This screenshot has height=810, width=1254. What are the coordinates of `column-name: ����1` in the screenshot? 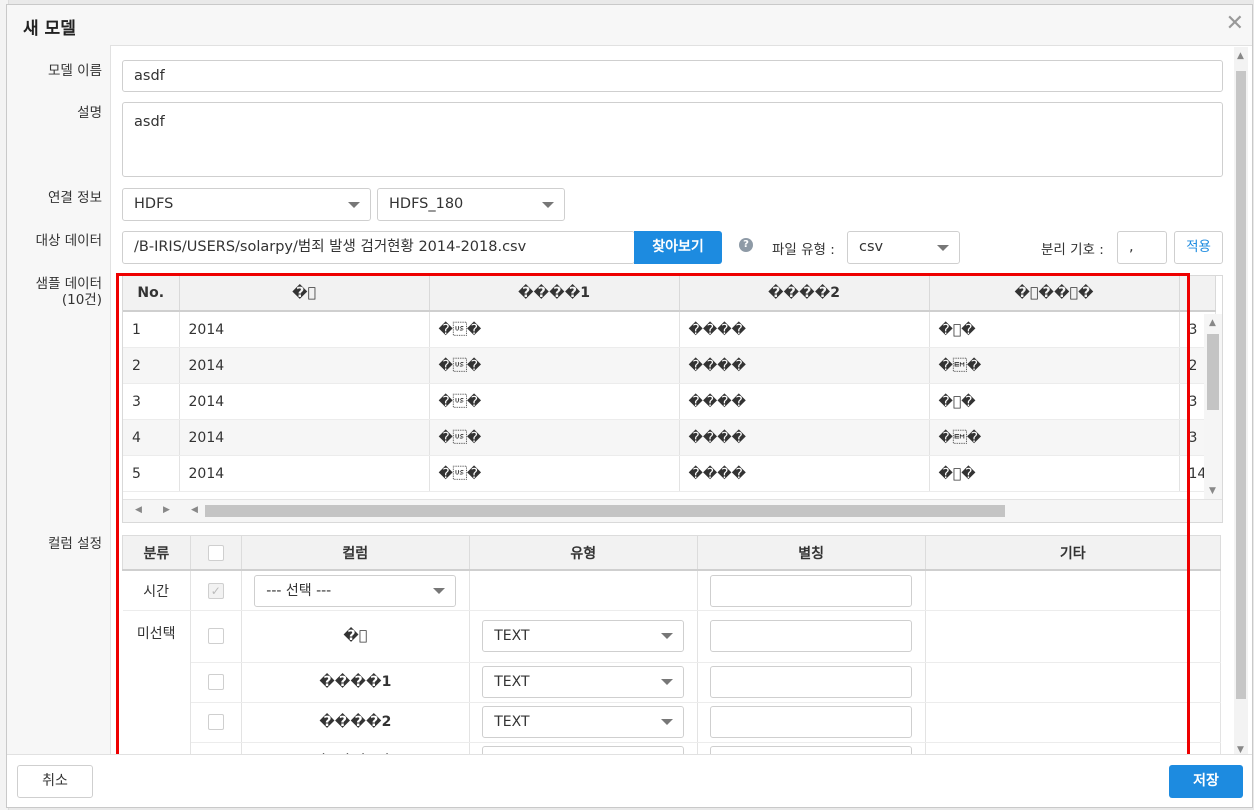 It's located at (355, 682).